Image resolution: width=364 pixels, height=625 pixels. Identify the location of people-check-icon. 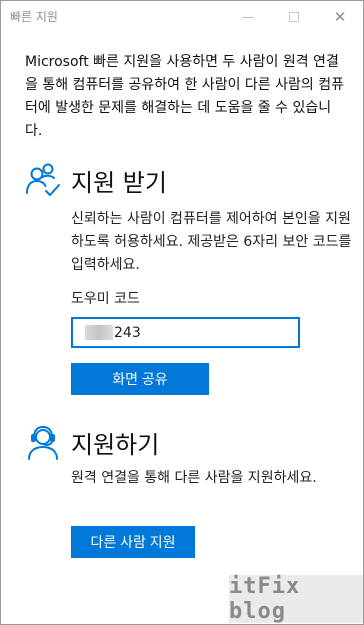
(43, 179).